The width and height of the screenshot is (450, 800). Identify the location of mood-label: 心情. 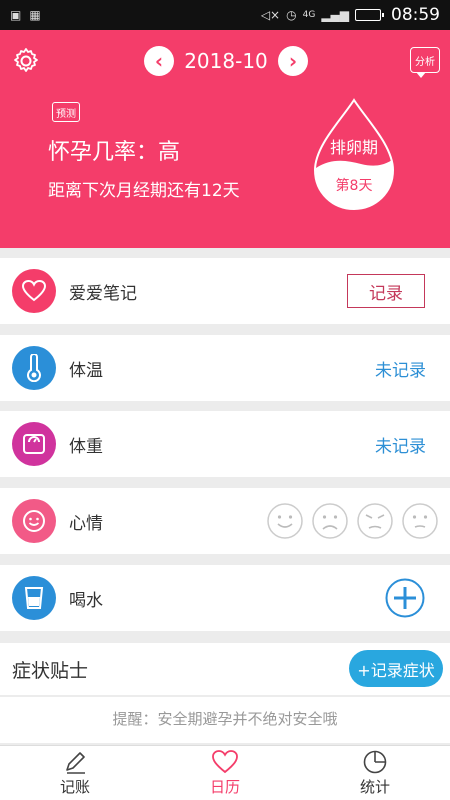
(86, 523).